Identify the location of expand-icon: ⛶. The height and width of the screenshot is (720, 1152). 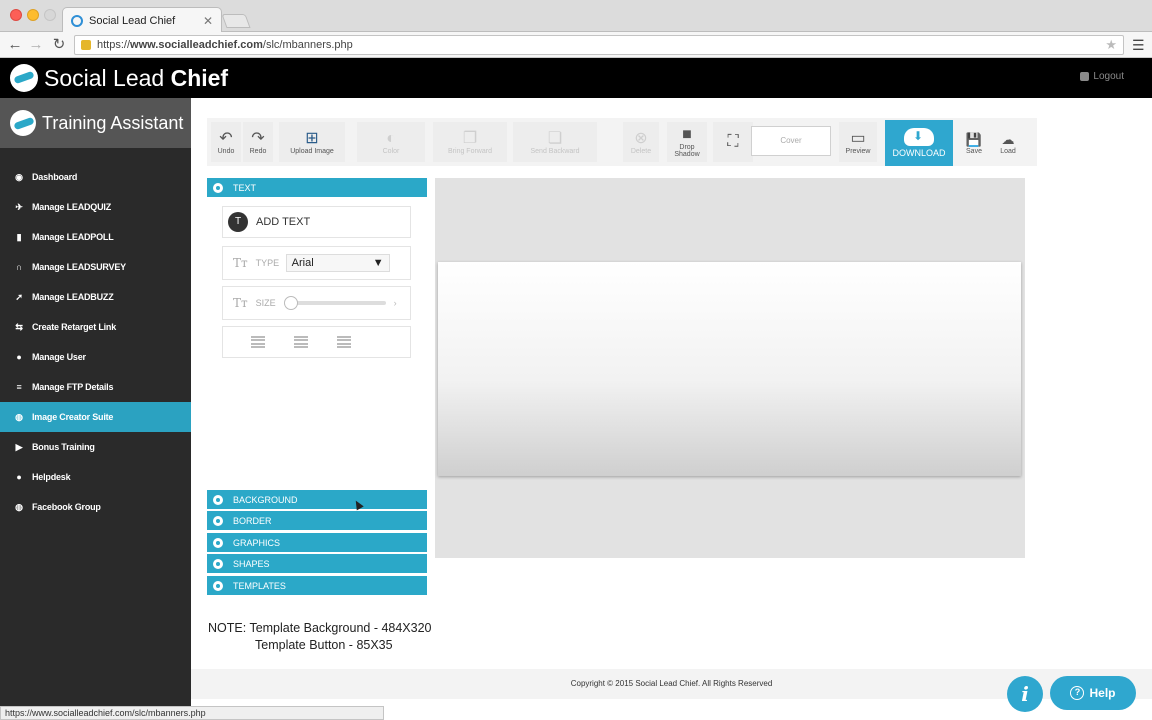
(733, 141).